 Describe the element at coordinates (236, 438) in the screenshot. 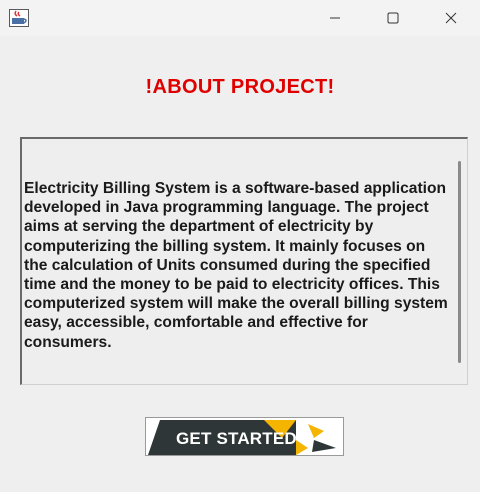

I see `get-started-label: GET STARTED` at that location.